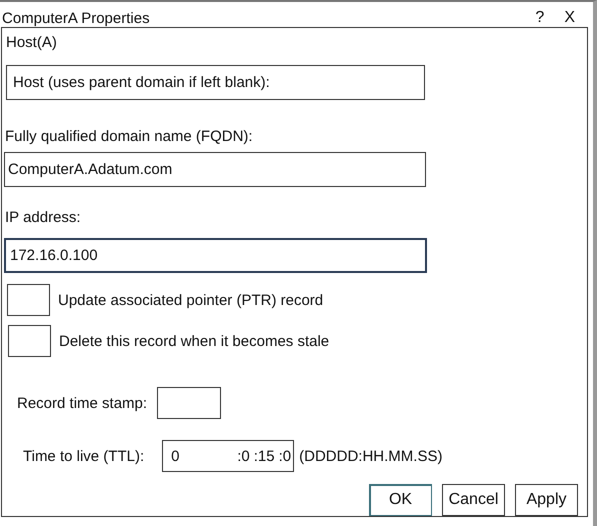 The height and width of the screenshot is (526, 597). What do you see at coordinates (76, 18) in the screenshot?
I see `window-title: ComputerA Properties` at bounding box center [76, 18].